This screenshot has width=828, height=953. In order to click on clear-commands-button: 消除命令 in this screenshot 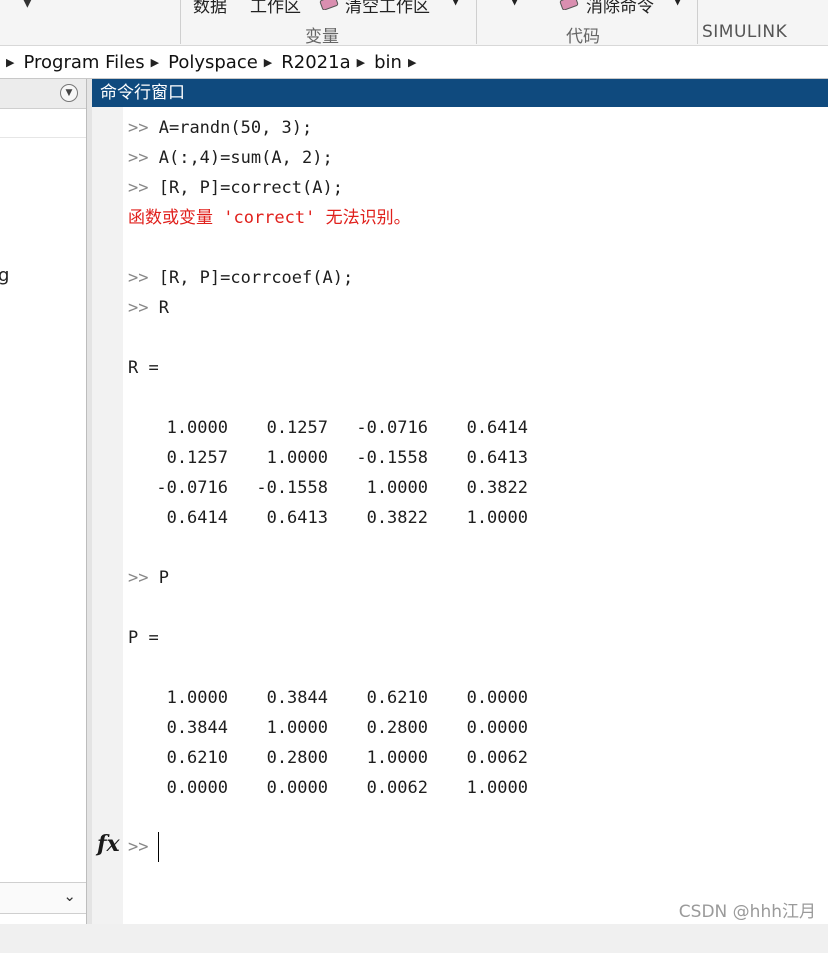, I will do `click(620, 8)`.